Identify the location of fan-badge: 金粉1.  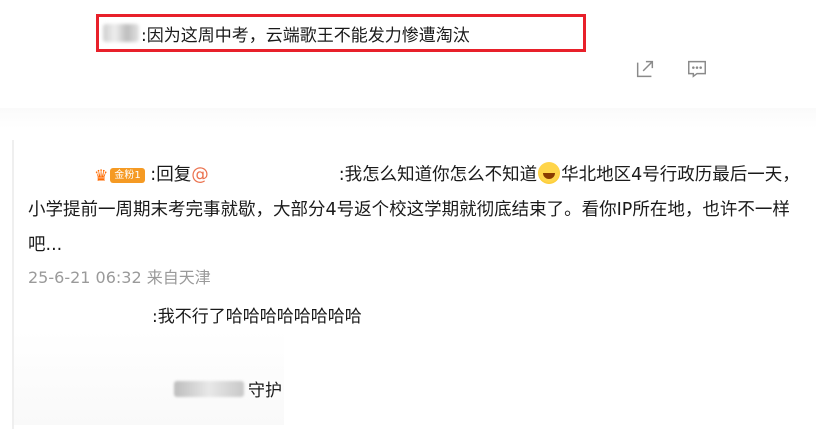
(127, 175).